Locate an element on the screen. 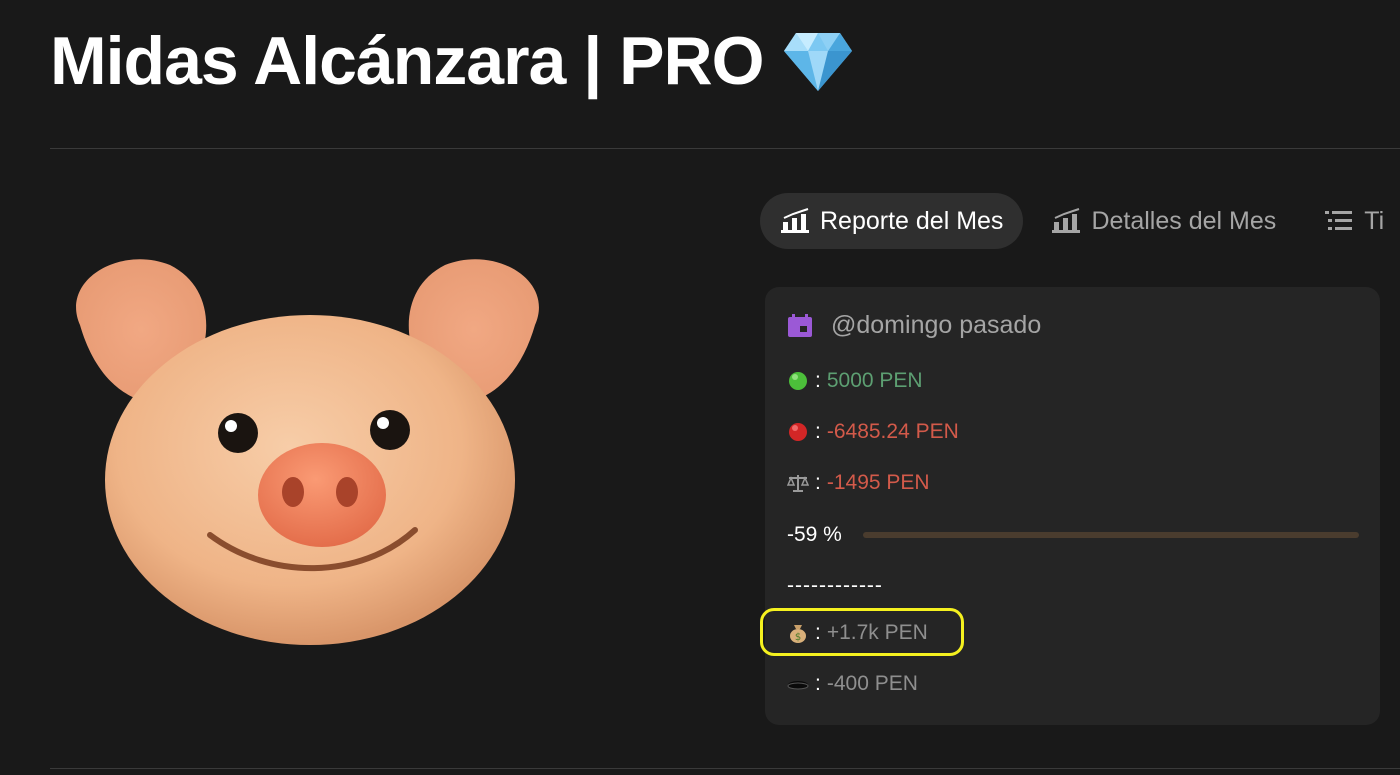 The width and height of the screenshot is (1400, 775). income-value: 5000 PEN is located at coordinates (874, 380).